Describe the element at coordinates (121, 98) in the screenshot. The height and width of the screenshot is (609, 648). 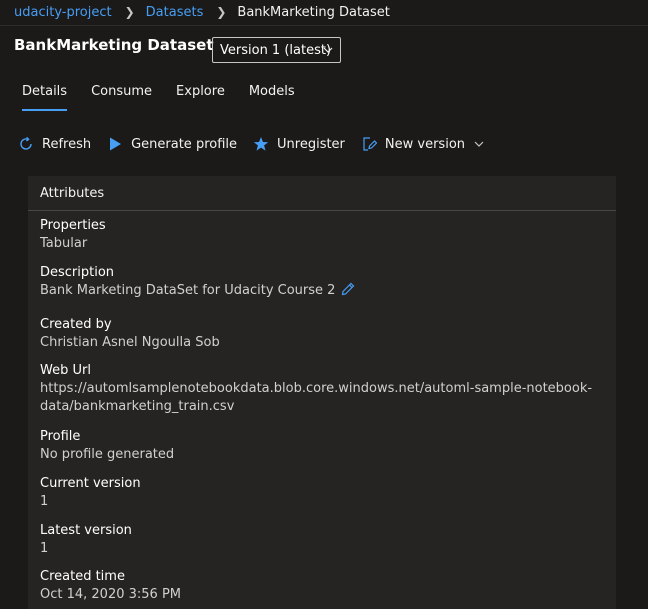
I see `tab-consume: Consume` at that location.